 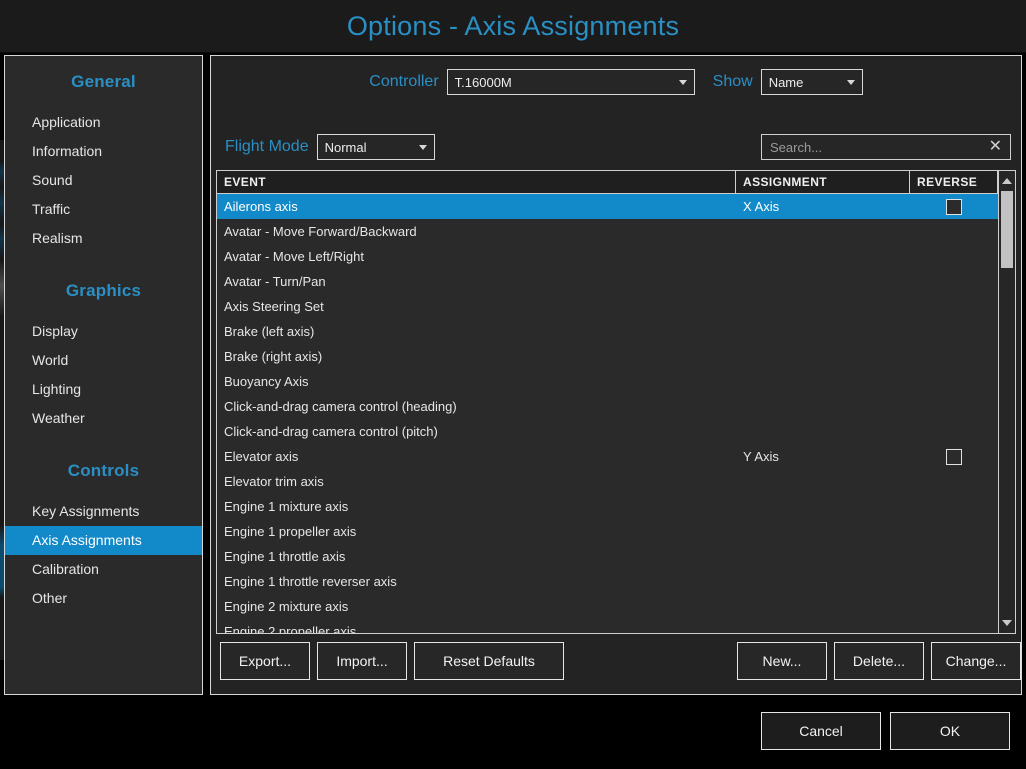 I want to click on sidebar-item-label: Axis Assignments, so click(x=87, y=540).